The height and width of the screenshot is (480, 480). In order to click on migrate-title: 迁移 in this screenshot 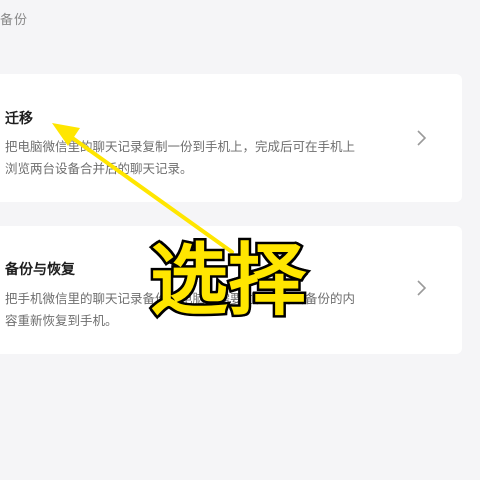, I will do `click(19, 119)`.